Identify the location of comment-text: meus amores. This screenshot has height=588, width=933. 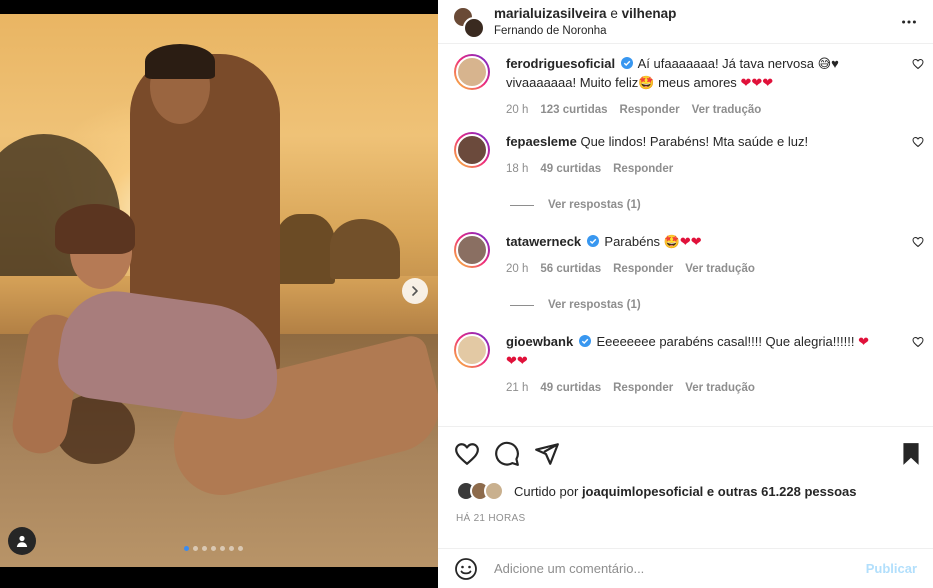
(697, 82).